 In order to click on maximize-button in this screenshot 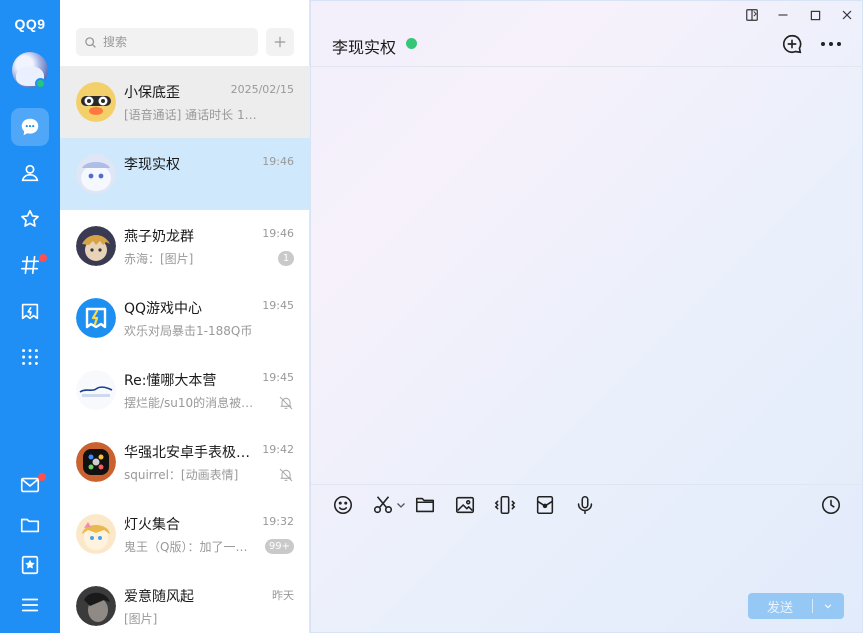, I will do `click(815, 15)`.